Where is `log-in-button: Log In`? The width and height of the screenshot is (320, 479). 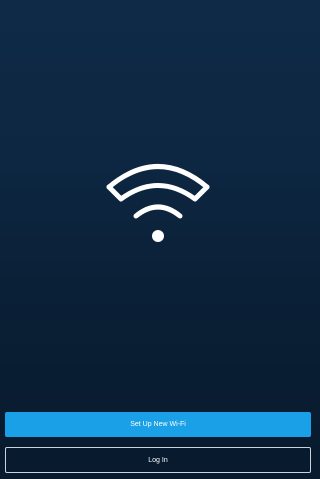 log-in-button: Log In is located at coordinates (158, 460).